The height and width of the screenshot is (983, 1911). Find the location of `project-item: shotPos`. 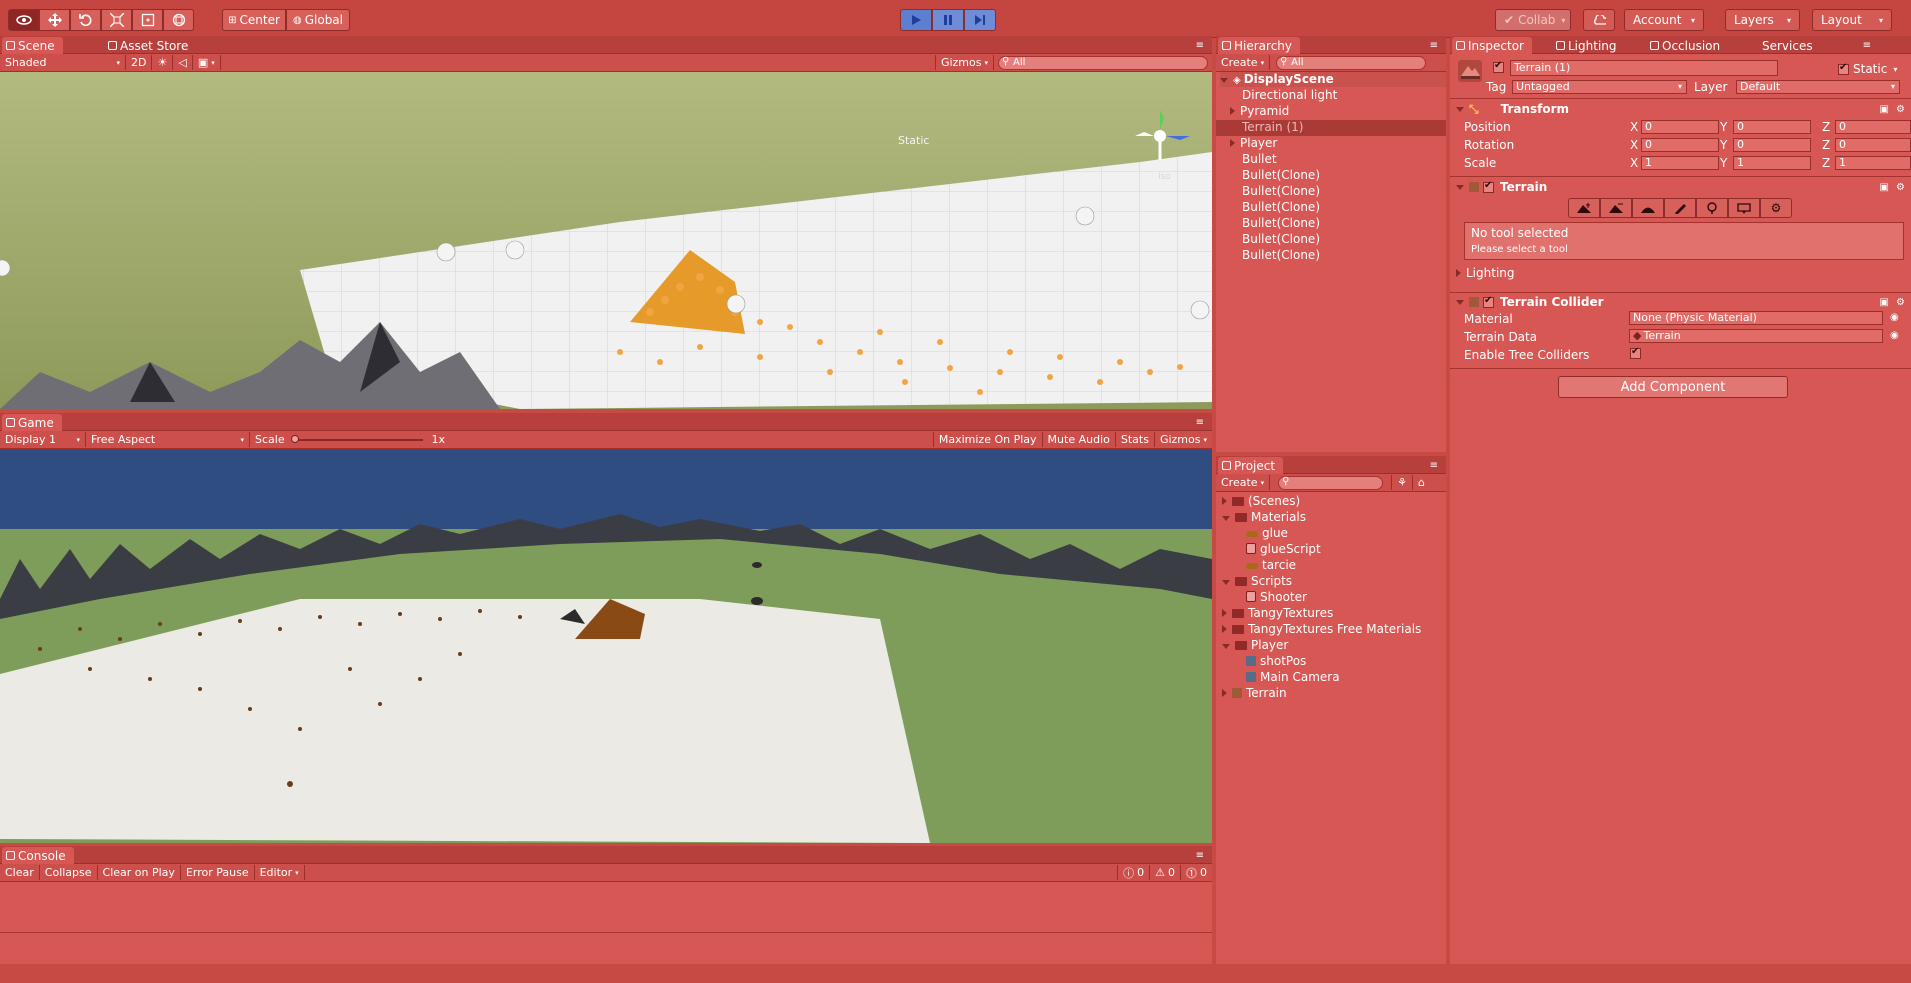

project-item: shotPos is located at coordinates (1331, 662).